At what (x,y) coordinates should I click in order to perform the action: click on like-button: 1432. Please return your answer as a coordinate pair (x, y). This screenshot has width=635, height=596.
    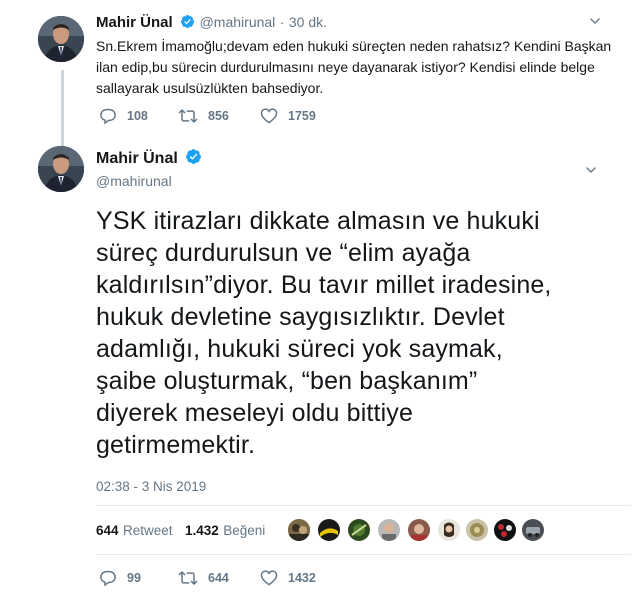
    Looking at the image, I should click on (288, 577).